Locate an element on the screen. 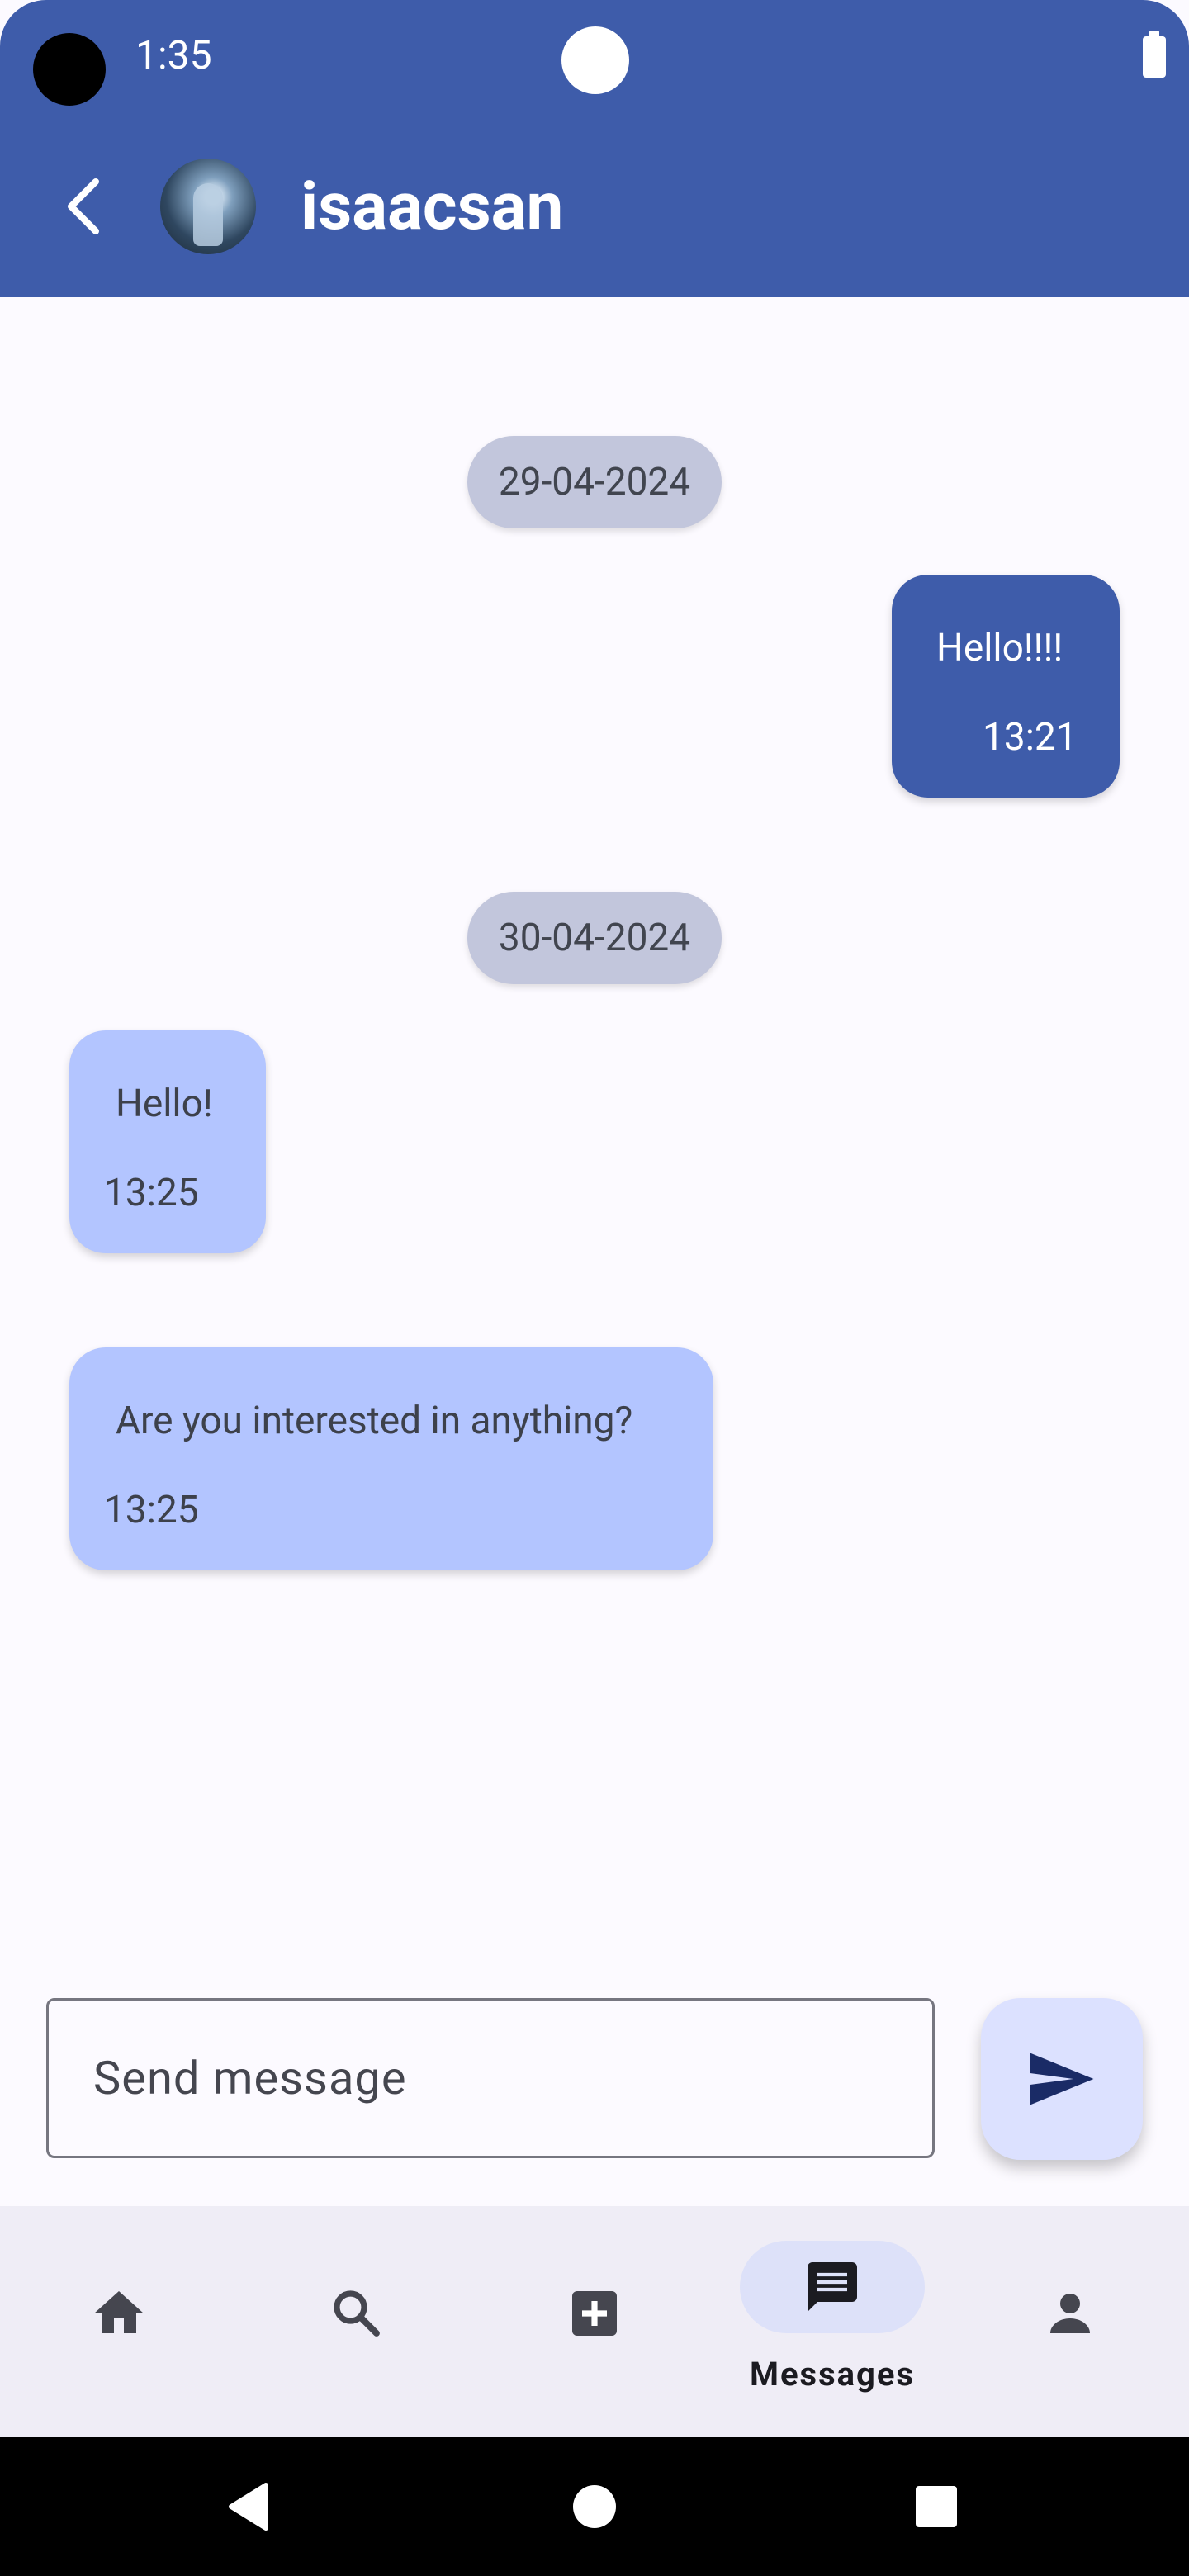 Image resolution: width=1189 pixels, height=2576 pixels. triangle-back-icon is located at coordinates (248, 2507).